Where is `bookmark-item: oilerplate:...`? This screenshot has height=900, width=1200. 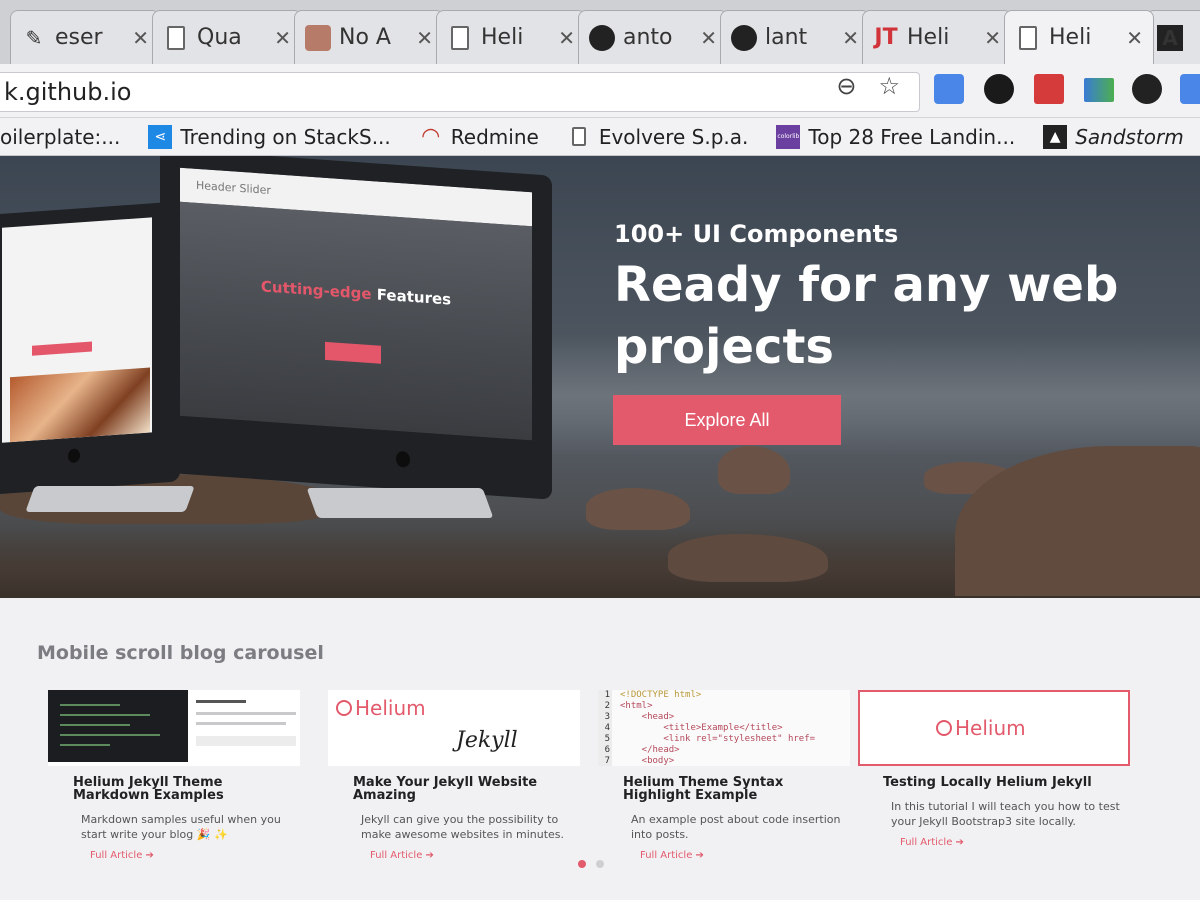
bookmark-item: oilerplate:... is located at coordinates (60, 137).